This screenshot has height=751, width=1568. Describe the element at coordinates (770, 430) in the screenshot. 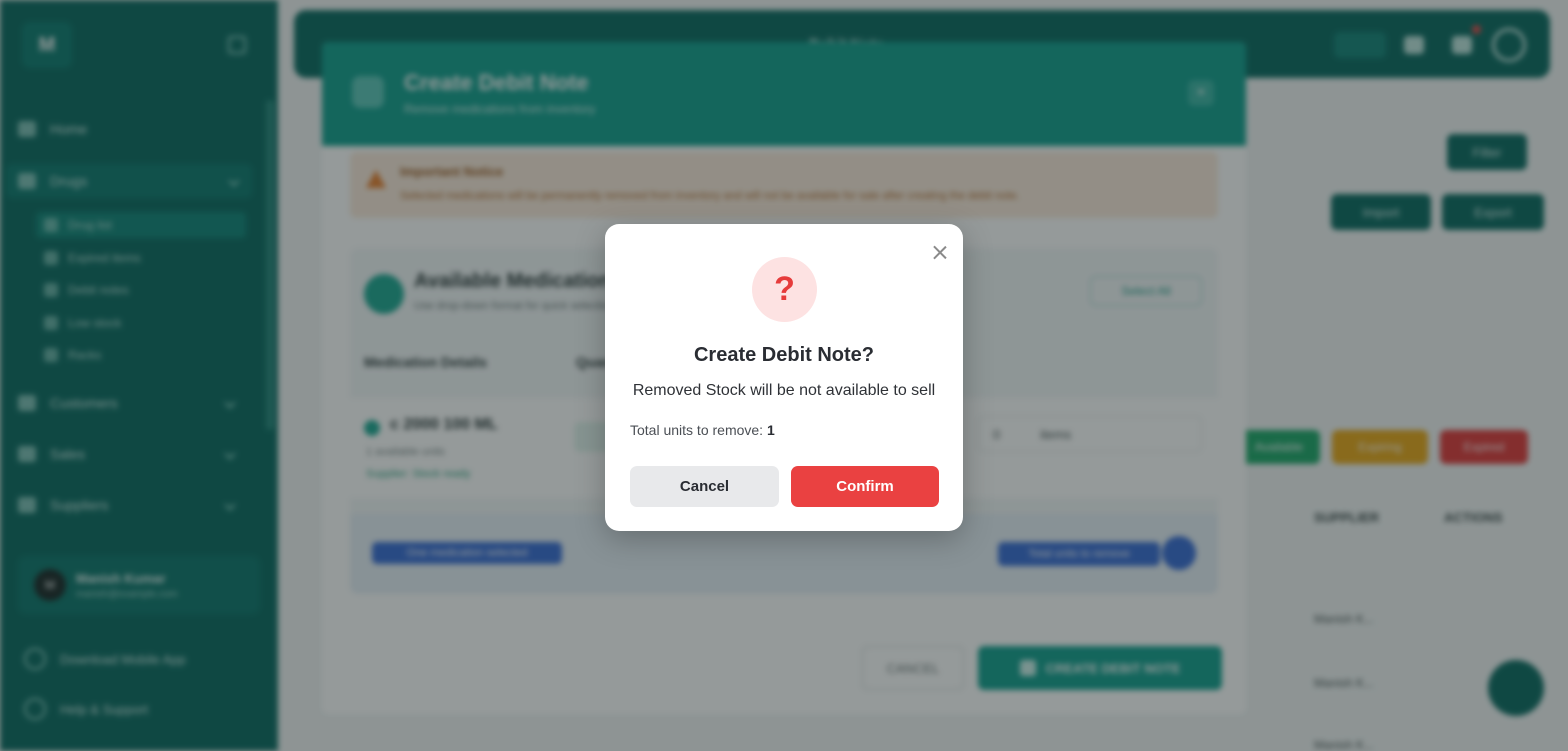

I see `total-units-value: 1` at that location.